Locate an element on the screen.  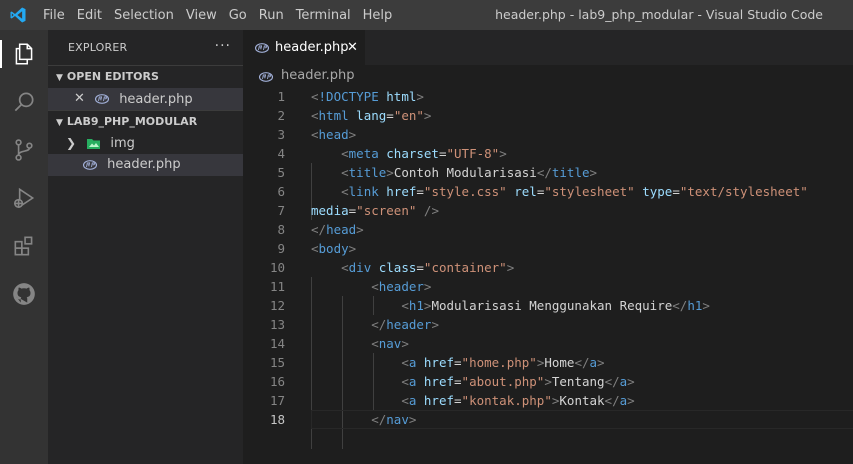
menu-go: Go is located at coordinates (238, 15).